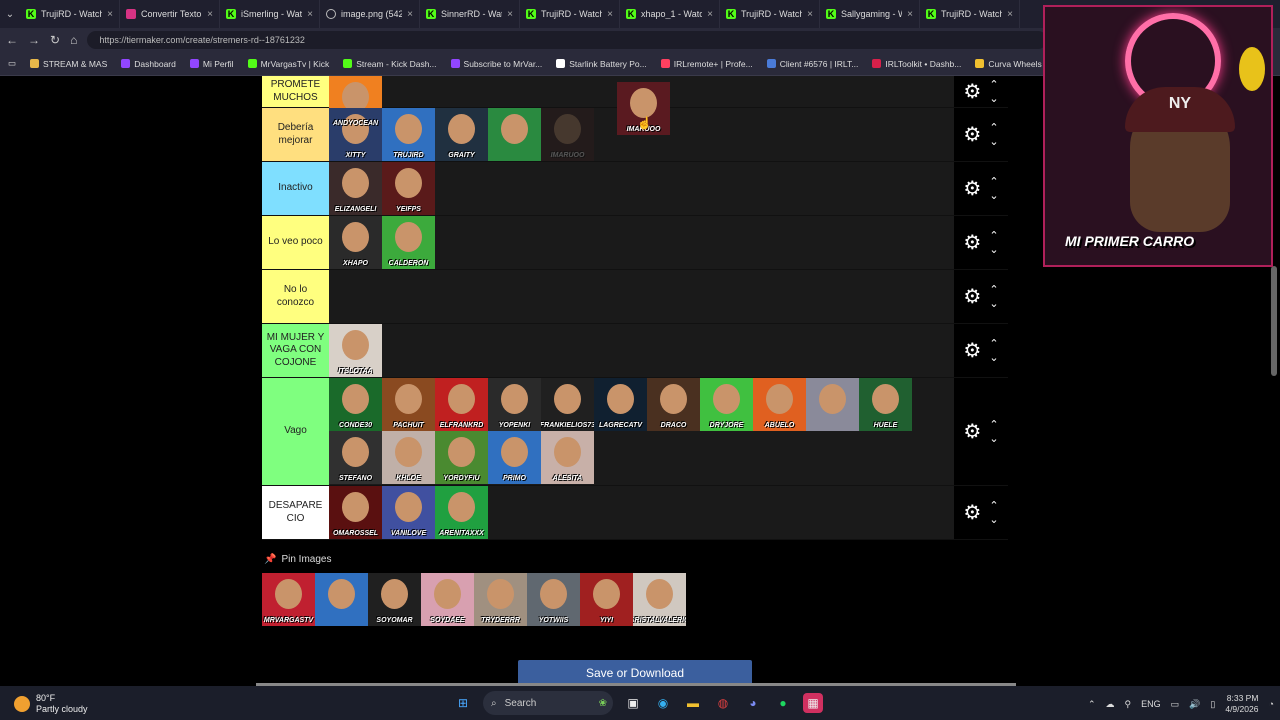 The width and height of the screenshot is (1280, 720). Describe the element at coordinates (548, 703) in the screenshot. I see `taskbar-search: ⌕ Search ❀` at that location.